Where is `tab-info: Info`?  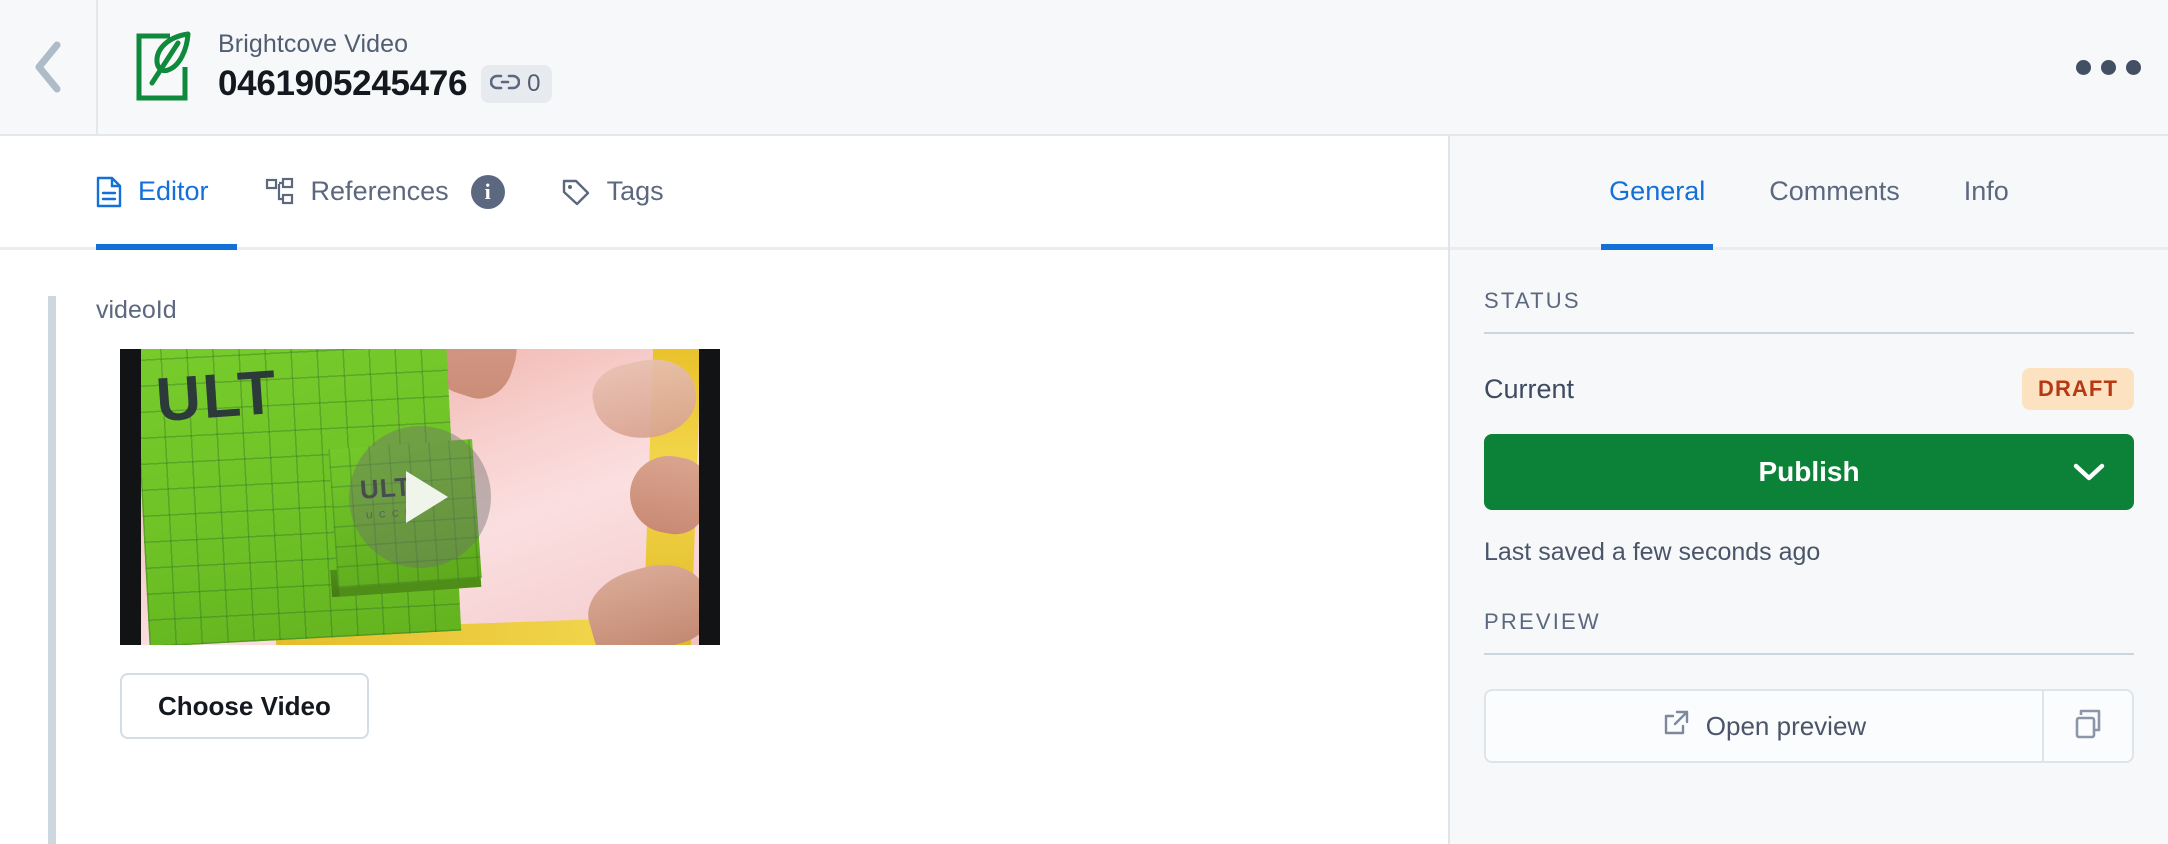
tab-info: Info is located at coordinates (1986, 191).